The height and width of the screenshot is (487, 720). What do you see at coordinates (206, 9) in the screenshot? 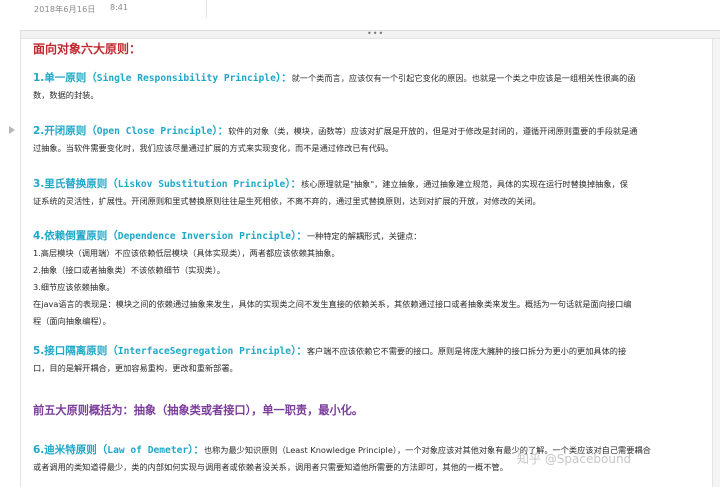
I see `header-divider` at bounding box center [206, 9].